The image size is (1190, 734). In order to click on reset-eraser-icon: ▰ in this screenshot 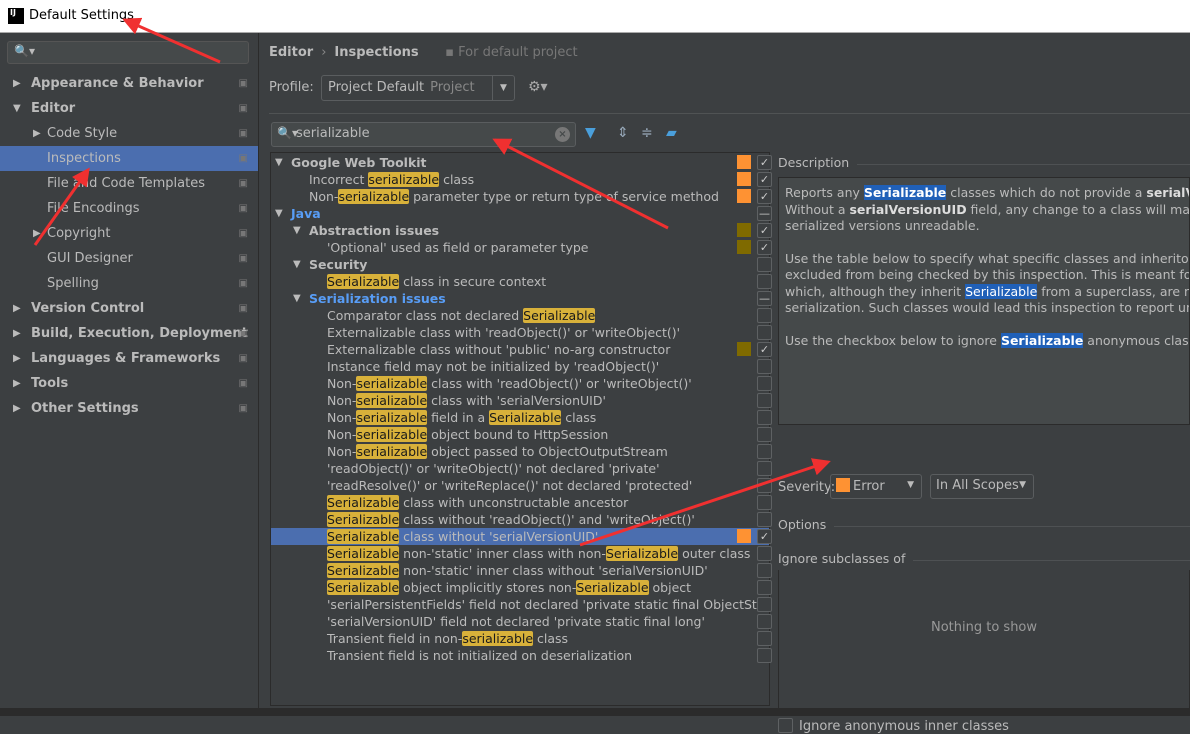, I will do `click(671, 133)`.